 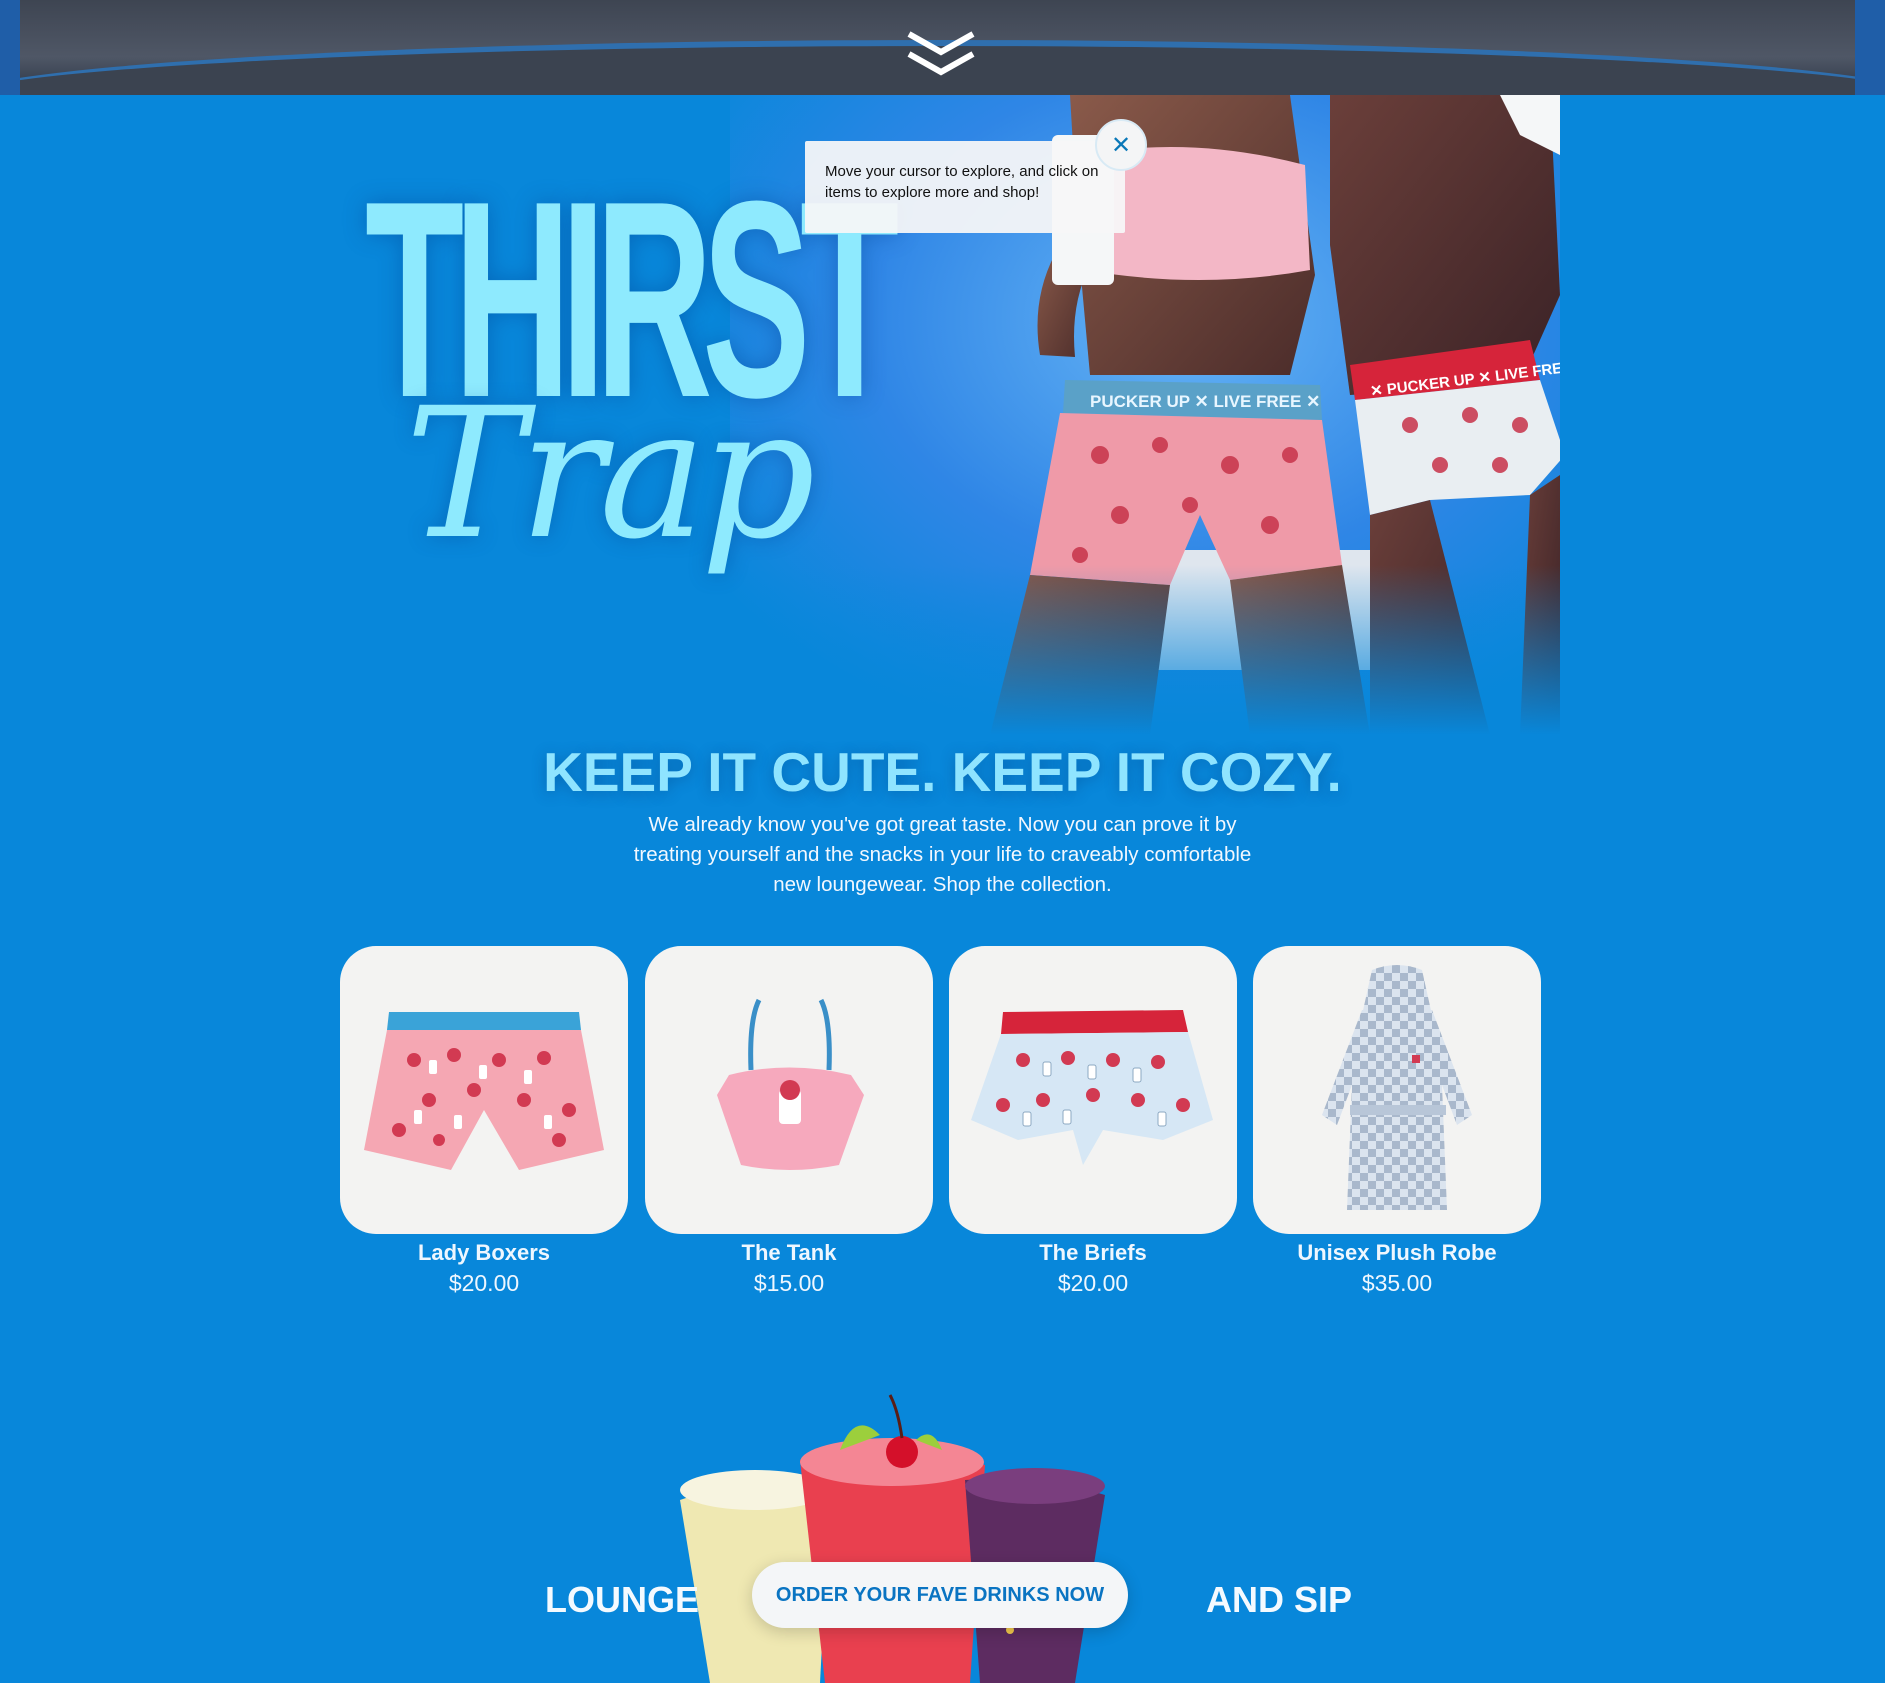 I want to click on product-name: Lady Boxers, so click(x=484, y=1253).